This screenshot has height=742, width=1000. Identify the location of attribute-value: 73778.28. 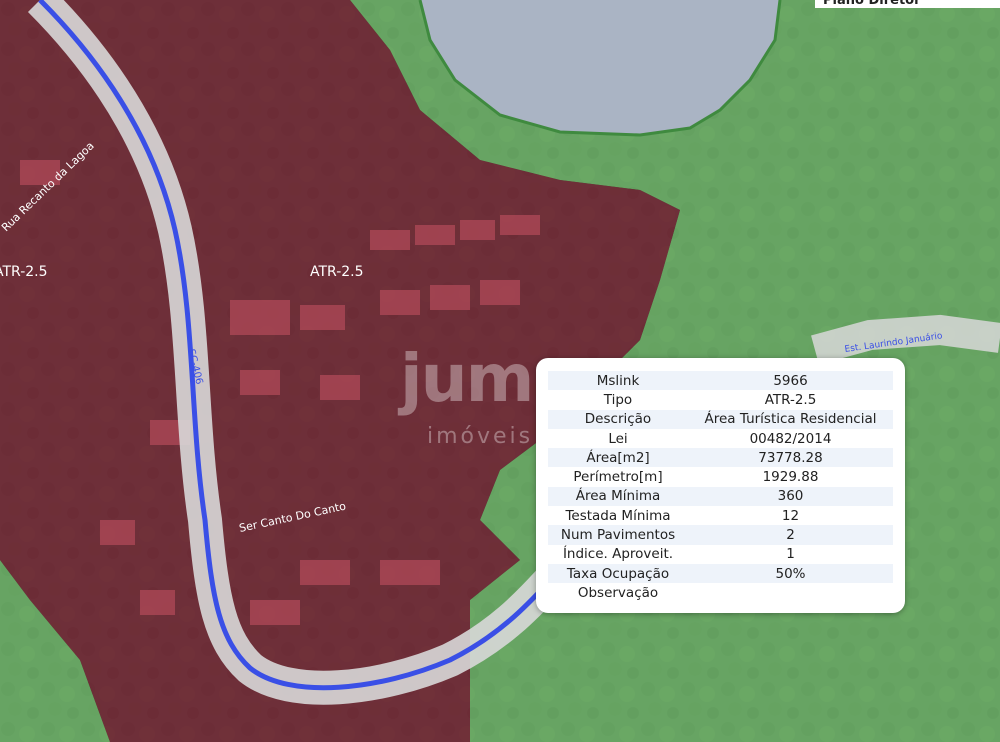
(790, 458).